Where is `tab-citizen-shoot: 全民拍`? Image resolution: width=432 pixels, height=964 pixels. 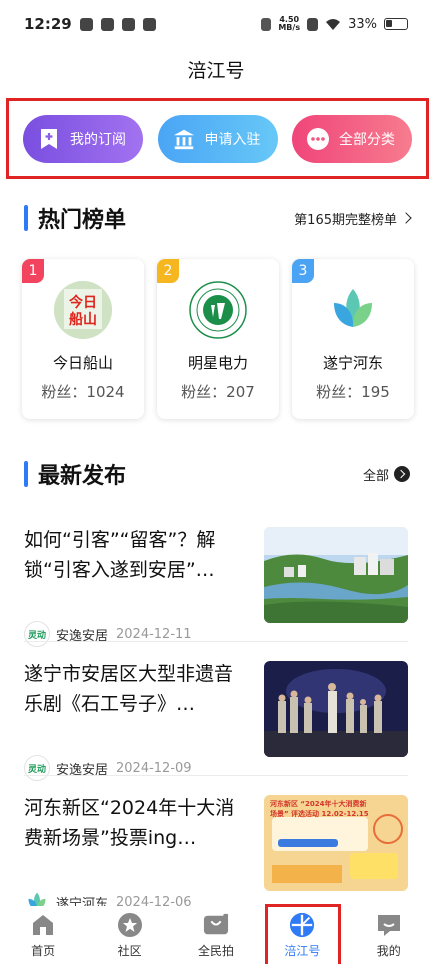 tab-citizen-shoot: 全民拍 is located at coordinates (216, 935).